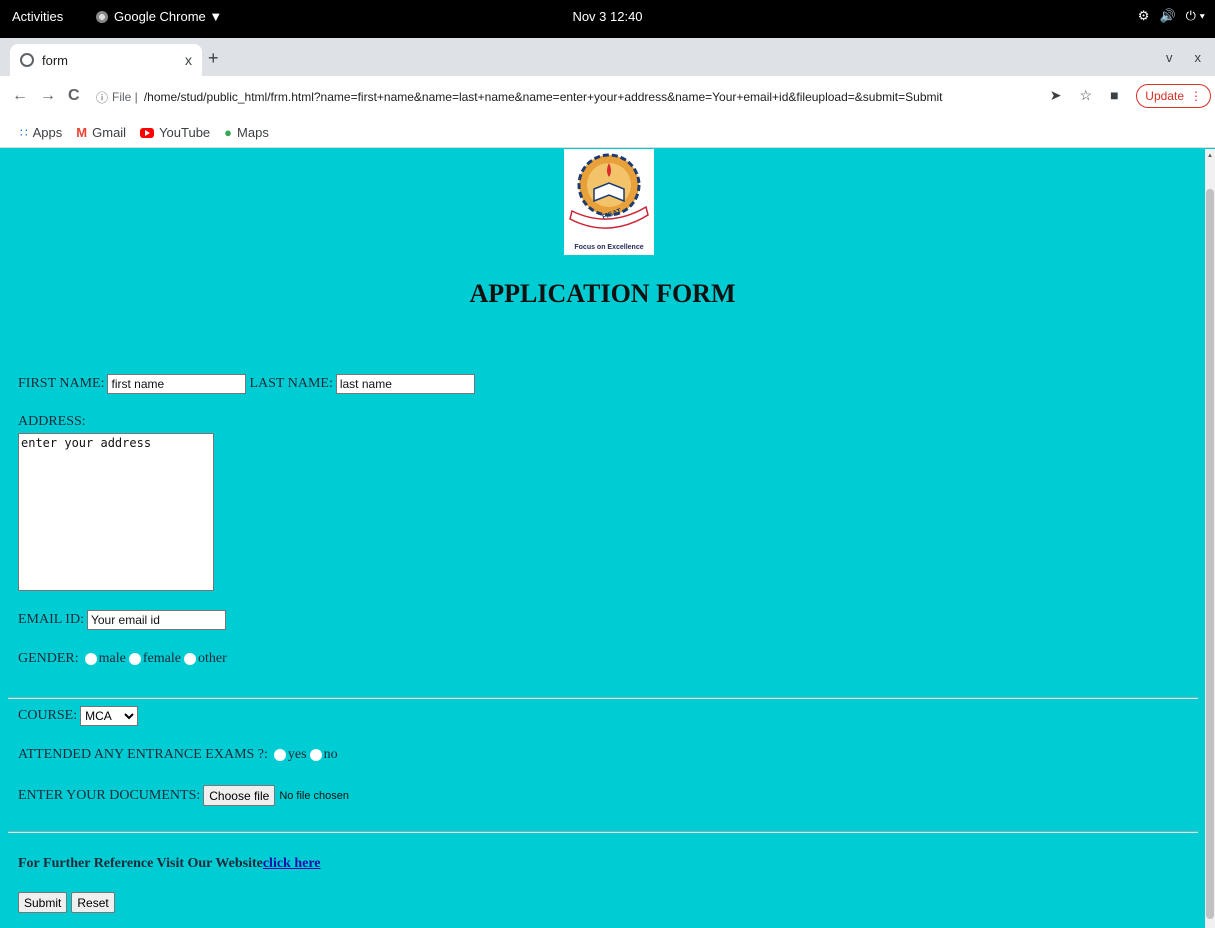 This screenshot has width=1215, height=928. I want to click on youtube-icon, so click(147, 132).